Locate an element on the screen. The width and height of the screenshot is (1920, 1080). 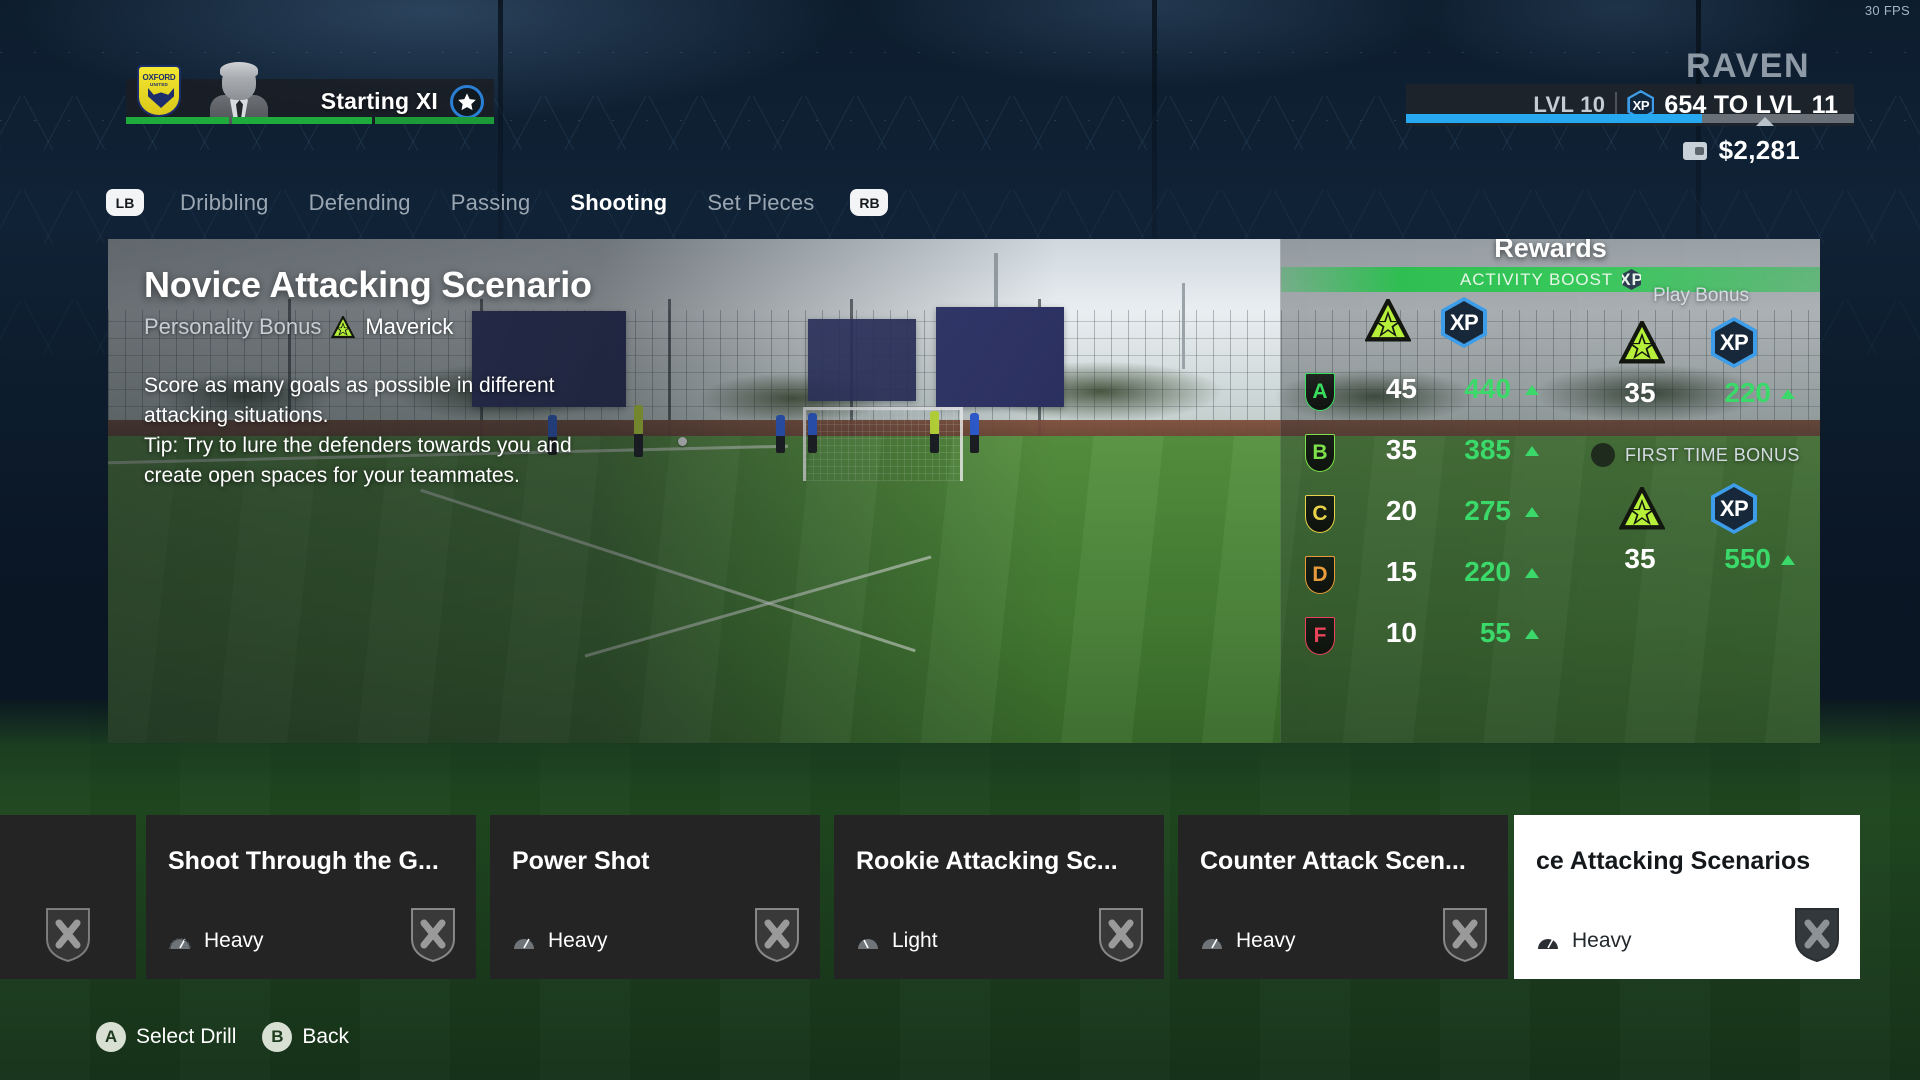
grade-stars-f: 10 is located at coordinates (1401, 632).